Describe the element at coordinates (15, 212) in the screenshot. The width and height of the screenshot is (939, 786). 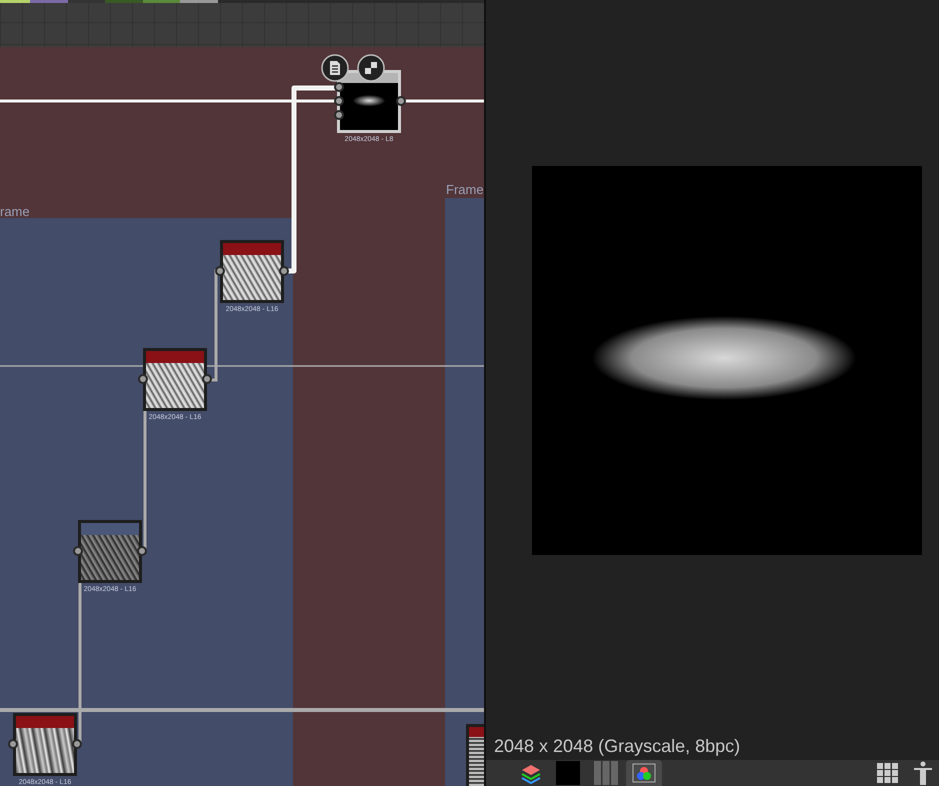
I see `frame-title: rame` at that location.